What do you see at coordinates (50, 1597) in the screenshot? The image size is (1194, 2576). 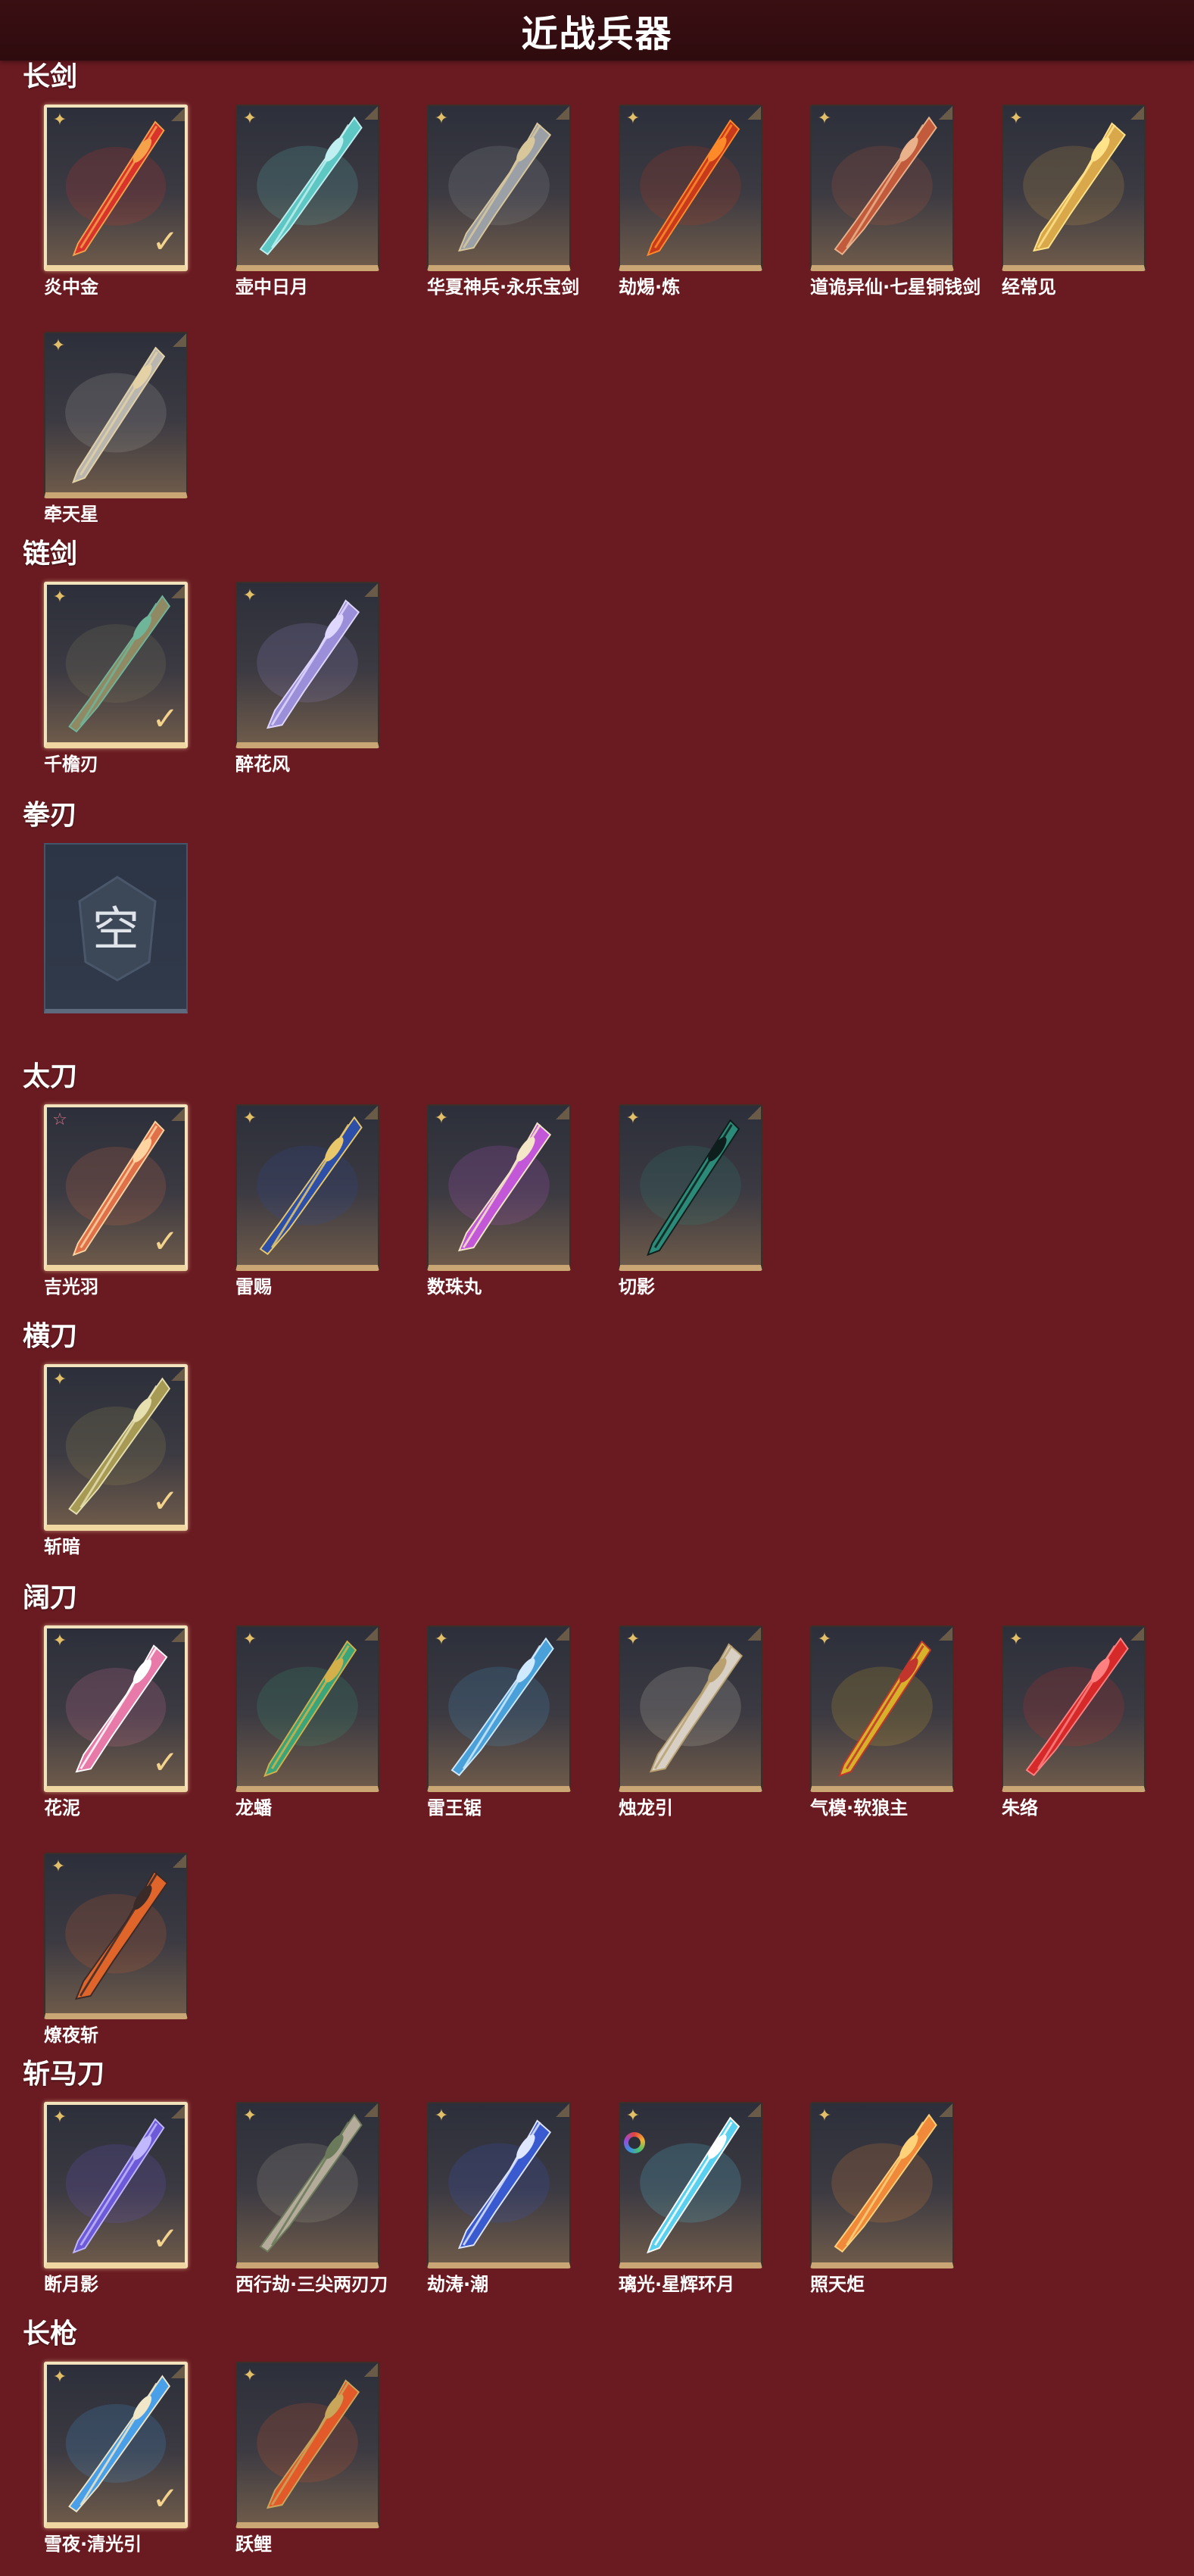 I see `section-title: 阔刀` at bounding box center [50, 1597].